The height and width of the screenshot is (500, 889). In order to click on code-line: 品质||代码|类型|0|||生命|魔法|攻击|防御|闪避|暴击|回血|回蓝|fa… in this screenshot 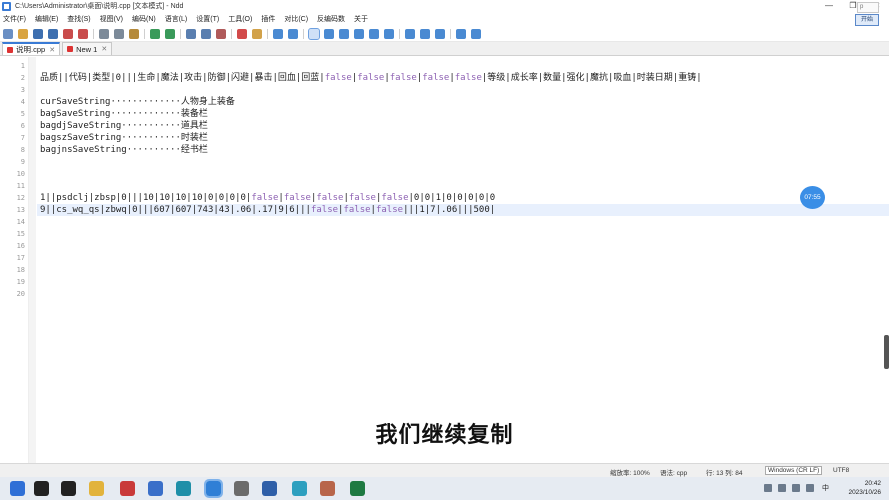, I will do `click(463, 78)`.